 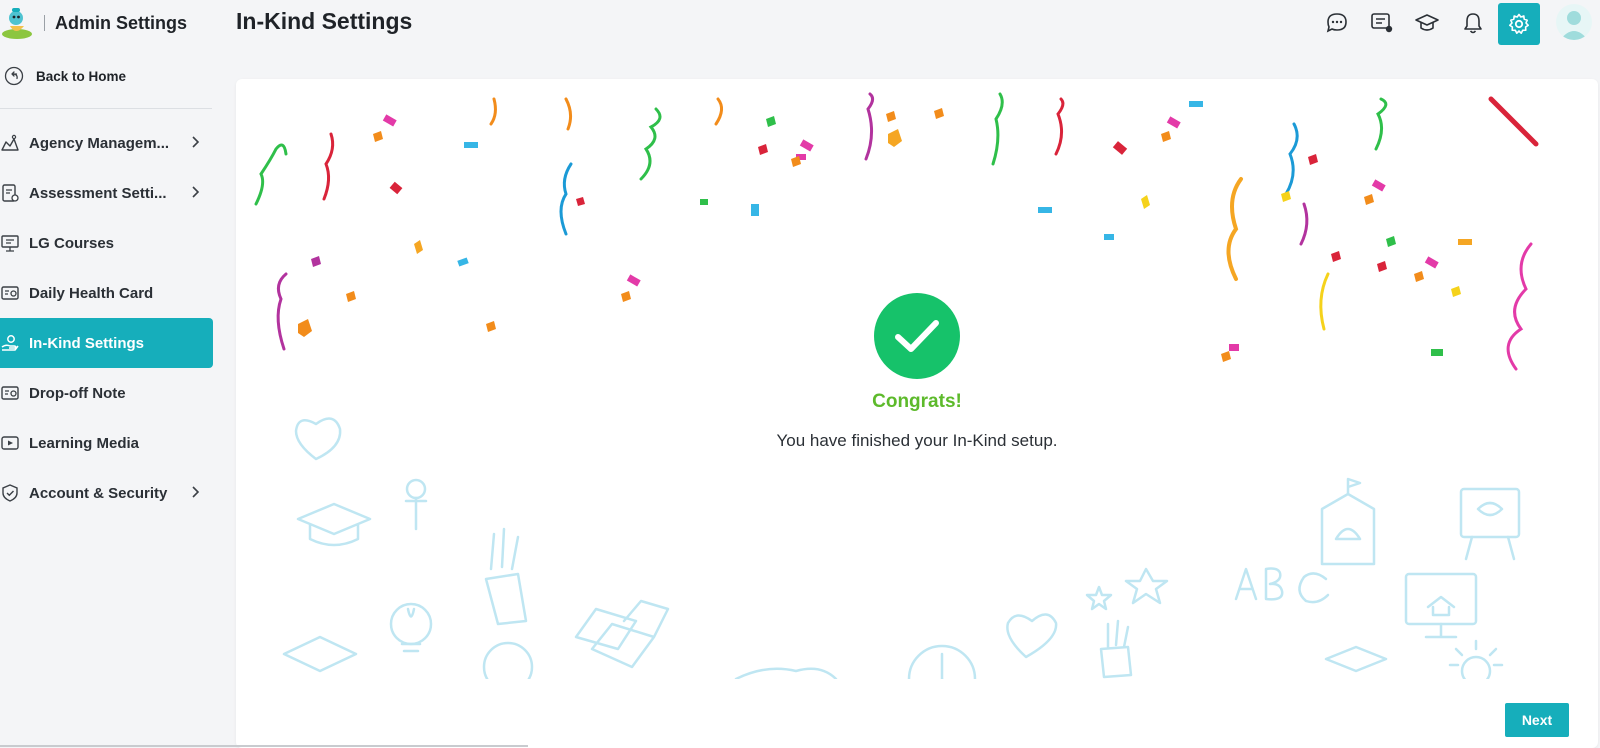 What do you see at coordinates (10, 193) in the screenshot?
I see `assessment-icon` at bounding box center [10, 193].